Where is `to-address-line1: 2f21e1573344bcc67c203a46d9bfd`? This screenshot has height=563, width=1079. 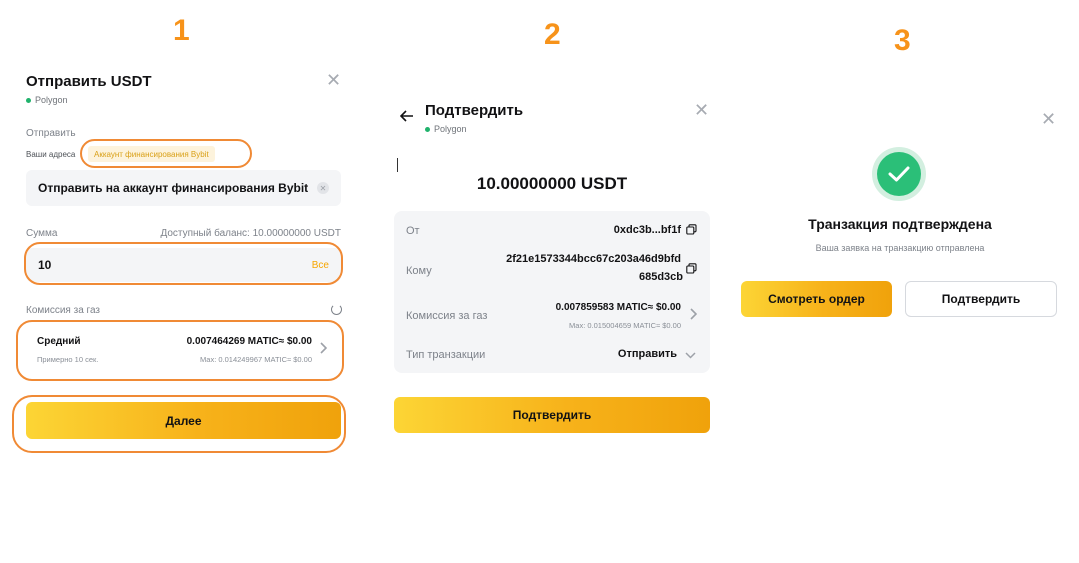 to-address-line1: 2f21e1573344bcc67c203a46d9bfd is located at coordinates (593, 259).